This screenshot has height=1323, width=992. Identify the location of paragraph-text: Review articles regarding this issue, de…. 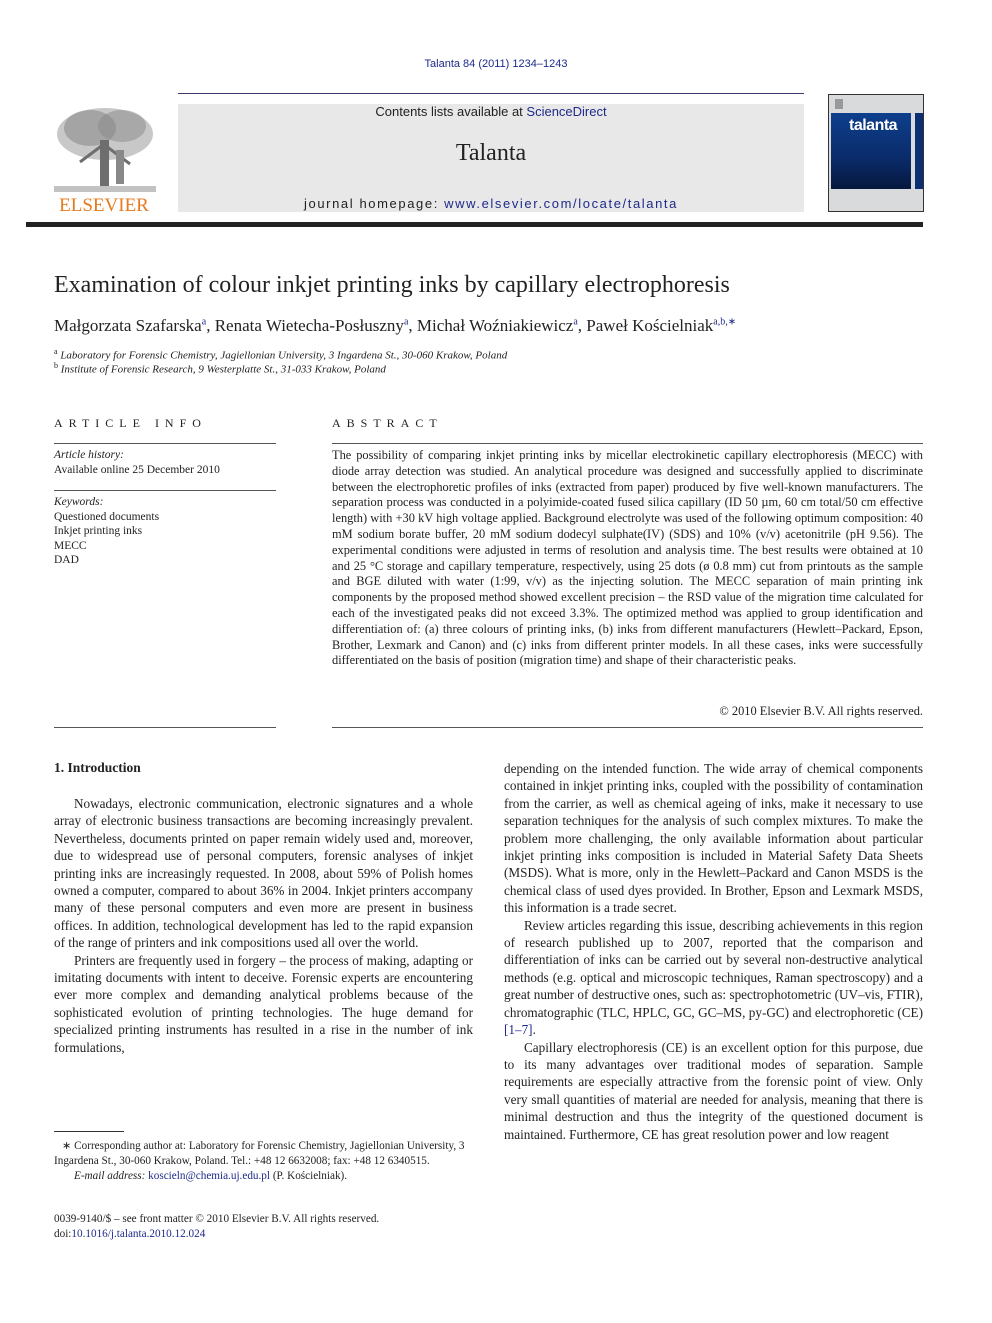
(713, 968).